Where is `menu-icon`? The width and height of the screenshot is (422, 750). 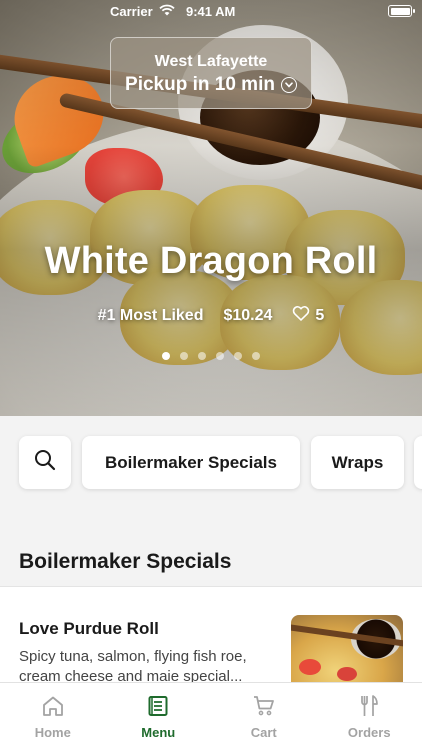
menu-icon is located at coordinates (158, 706).